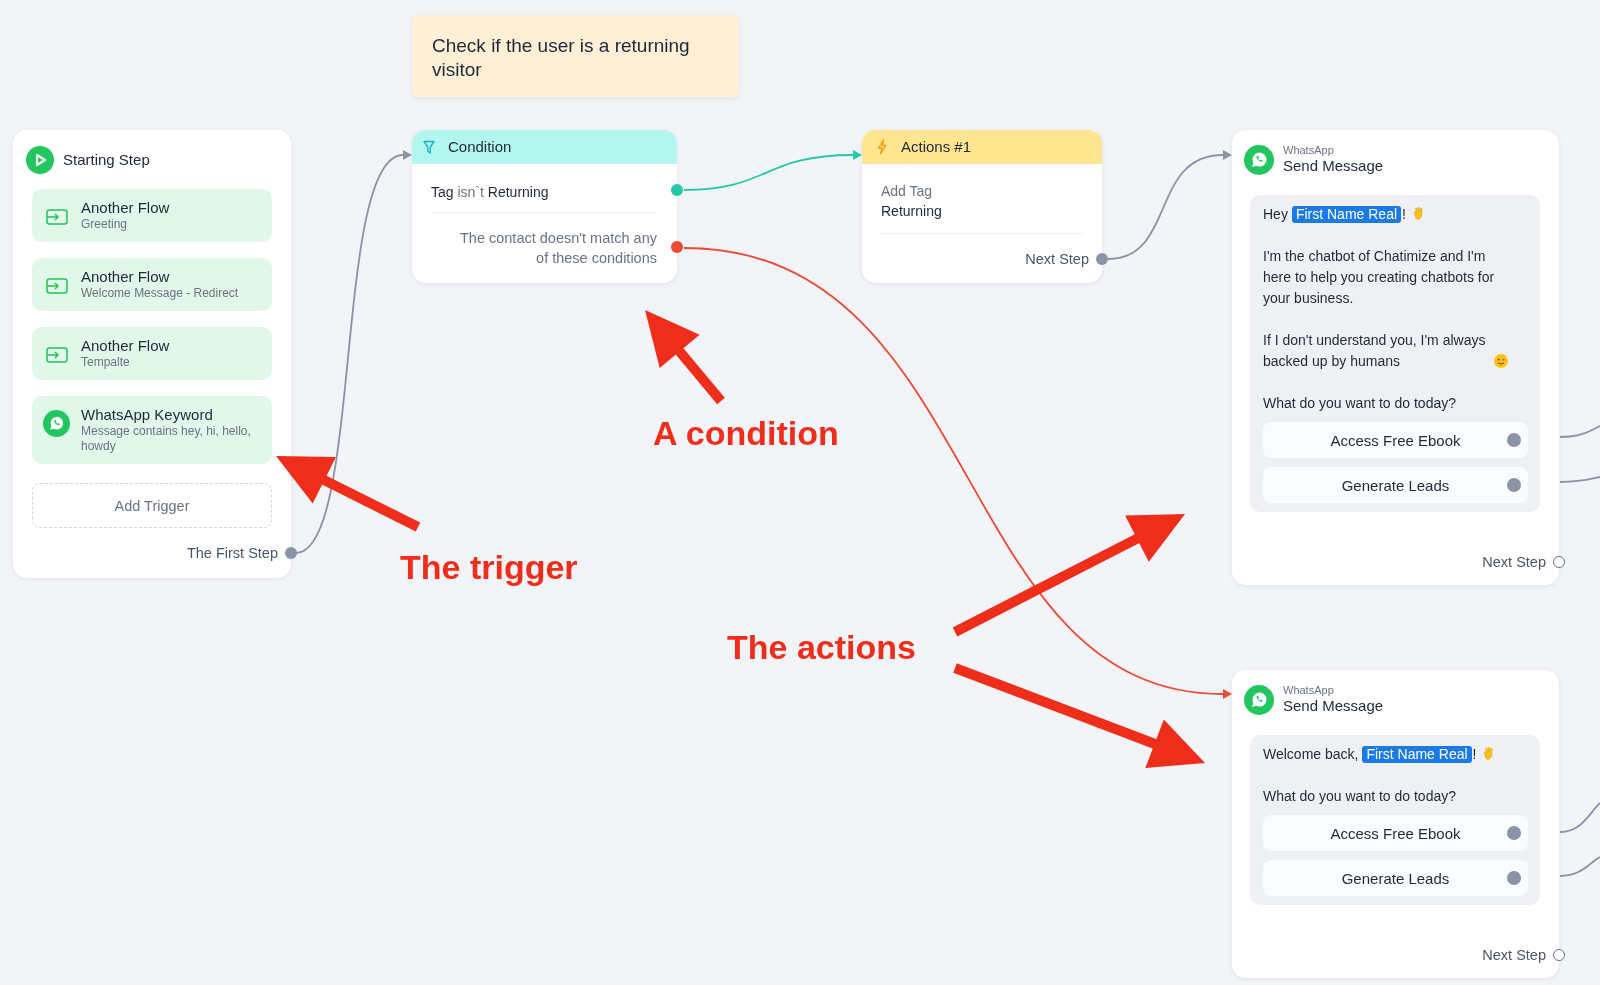 The image size is (1600, 985). What do you see at coordinates (489, 567) in the screenshot?
I see `annotation-label: The trigger` at bounding box center [489, 567].